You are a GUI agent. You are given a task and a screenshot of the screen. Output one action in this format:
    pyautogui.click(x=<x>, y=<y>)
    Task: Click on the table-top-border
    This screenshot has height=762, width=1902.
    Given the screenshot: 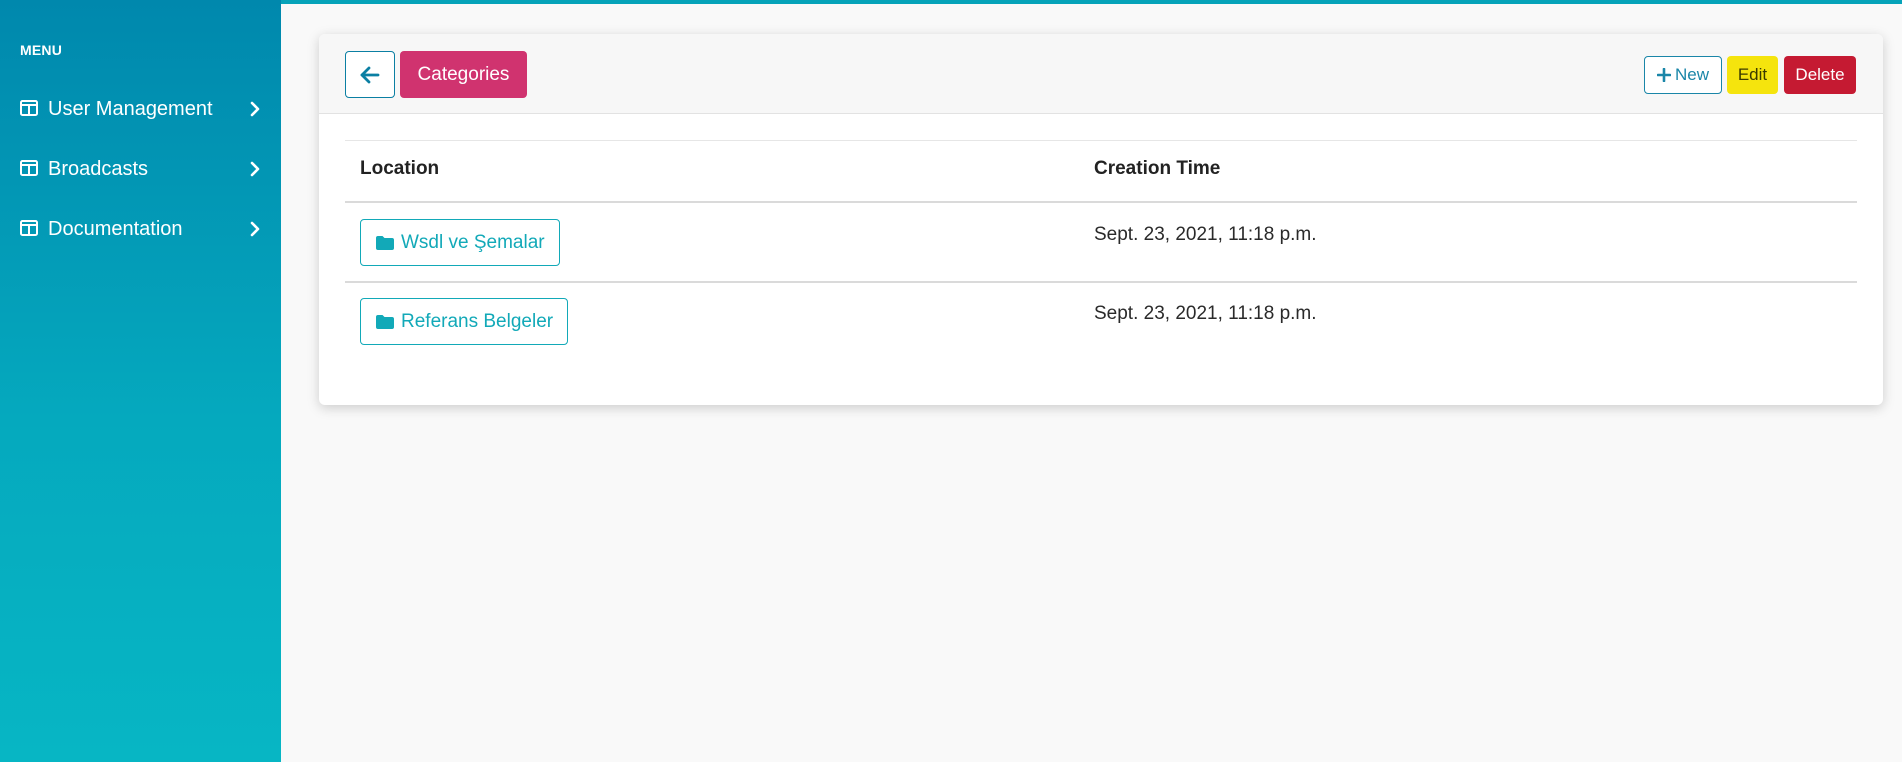 What is the action you would take?
    pyautogui.click(x=1101, y=140)
    